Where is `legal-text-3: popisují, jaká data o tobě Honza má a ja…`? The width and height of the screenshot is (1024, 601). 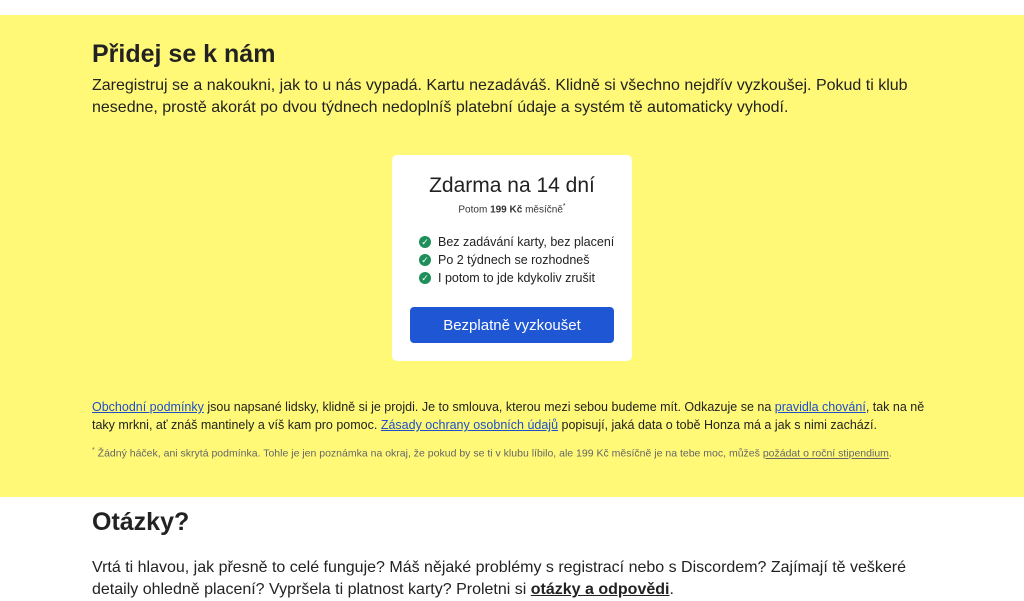
legal-text-3: popisují, jaká data o tobě Honza má a ja… is located at coordinates (717, 425).